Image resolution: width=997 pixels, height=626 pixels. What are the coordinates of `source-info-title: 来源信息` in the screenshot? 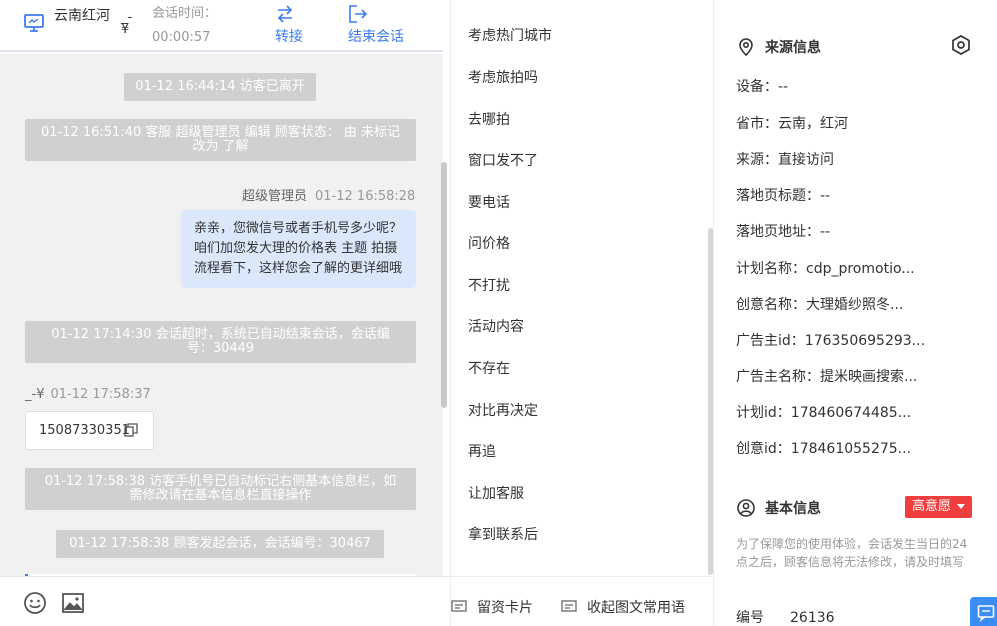 It's located at (779, 47).